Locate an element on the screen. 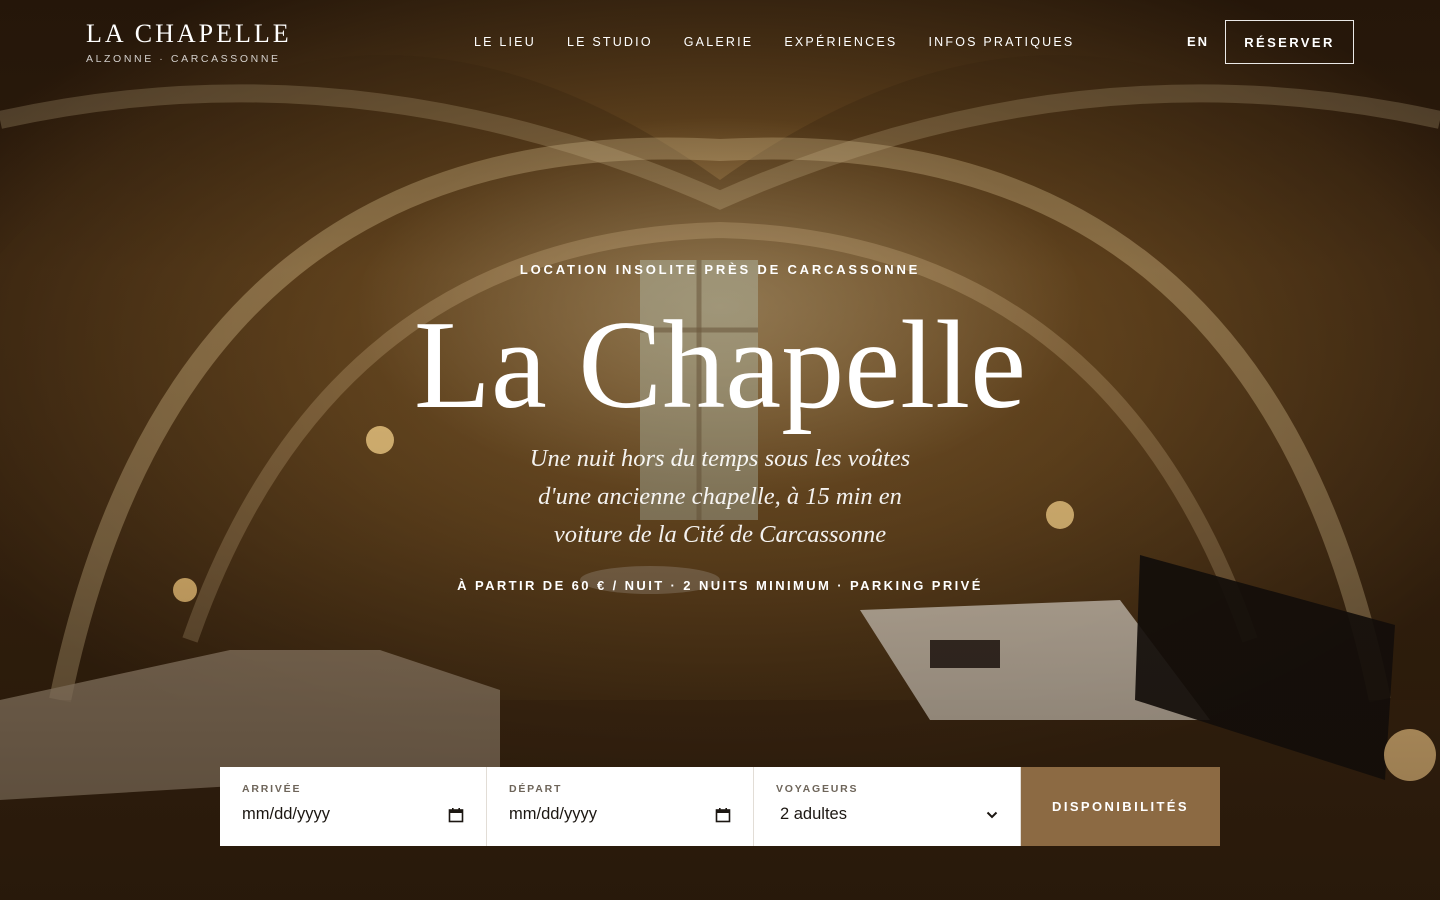  logo-title: LA CHAPELLE is located at coordinates (189, 33).